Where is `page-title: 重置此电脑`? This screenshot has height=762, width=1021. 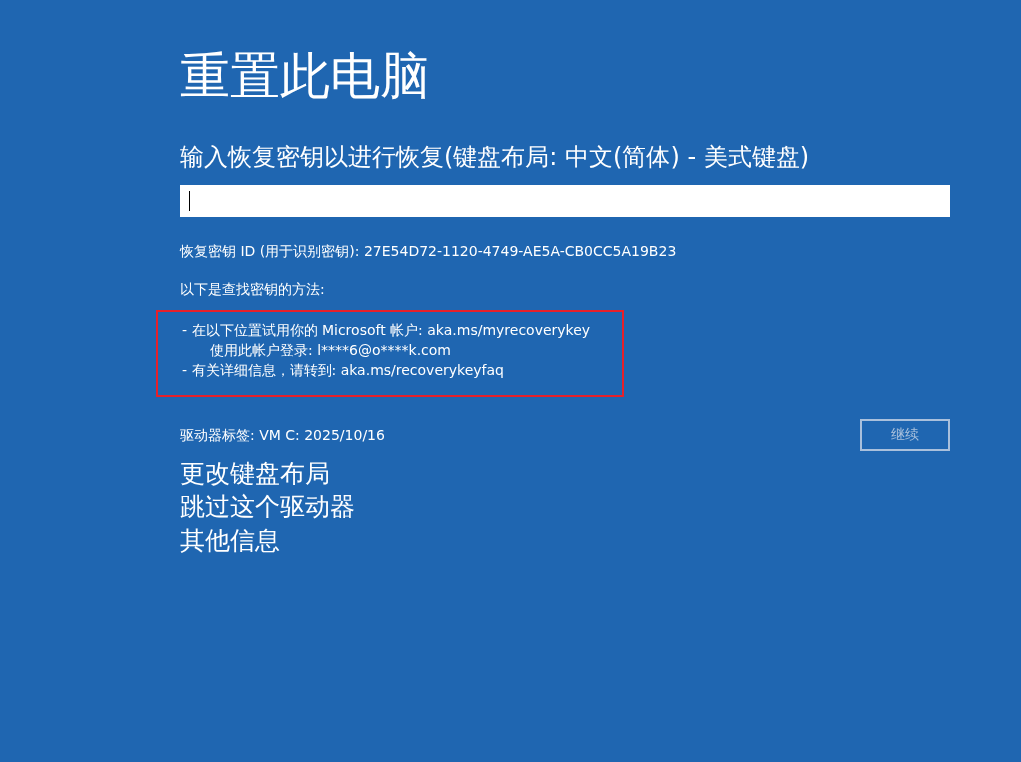 page-title: 重置此电脑 is located at coordinates (305, 76).